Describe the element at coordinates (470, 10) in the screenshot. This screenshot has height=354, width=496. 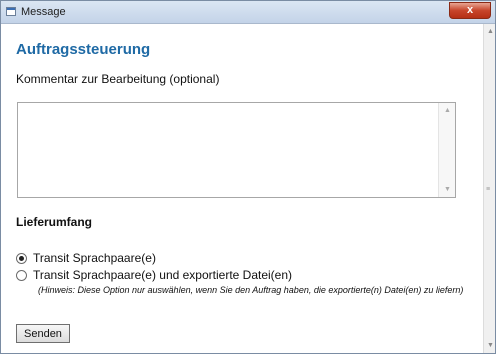
I see `close-button: x` at that location.